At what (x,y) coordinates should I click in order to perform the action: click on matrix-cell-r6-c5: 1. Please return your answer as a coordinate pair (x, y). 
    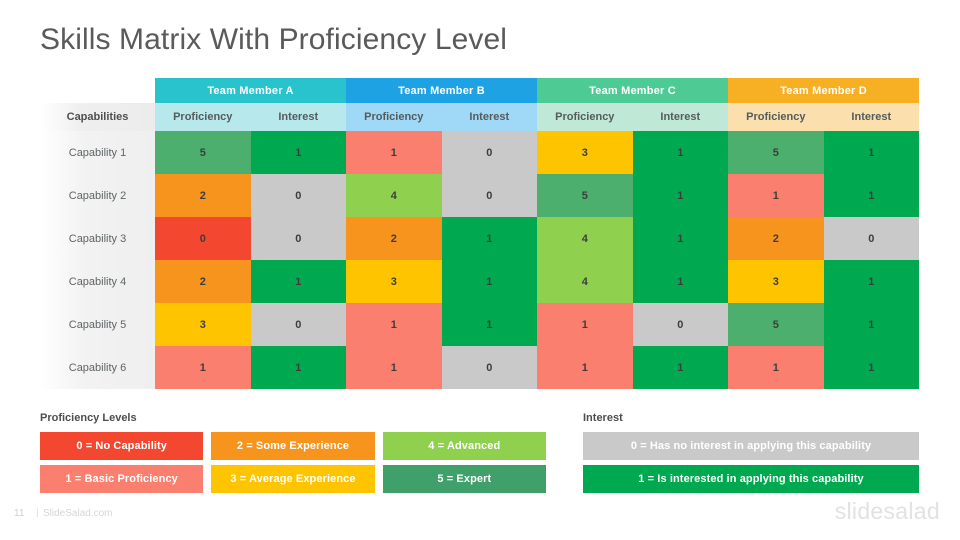
    Looking at the image, I should click on (585, 367).